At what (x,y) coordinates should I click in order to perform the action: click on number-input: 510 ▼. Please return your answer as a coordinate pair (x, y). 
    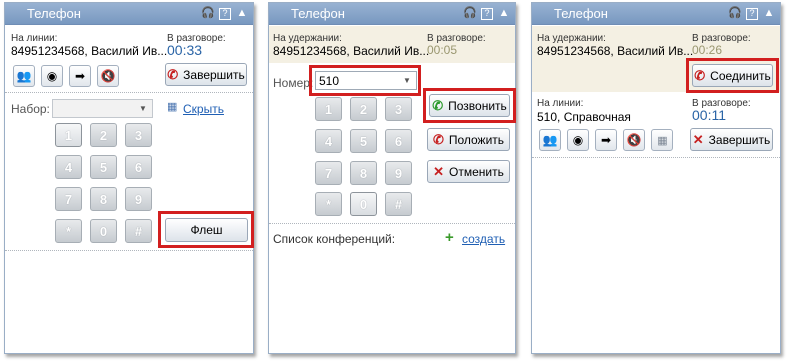
    Looking at the image, I should click on (366, 80).